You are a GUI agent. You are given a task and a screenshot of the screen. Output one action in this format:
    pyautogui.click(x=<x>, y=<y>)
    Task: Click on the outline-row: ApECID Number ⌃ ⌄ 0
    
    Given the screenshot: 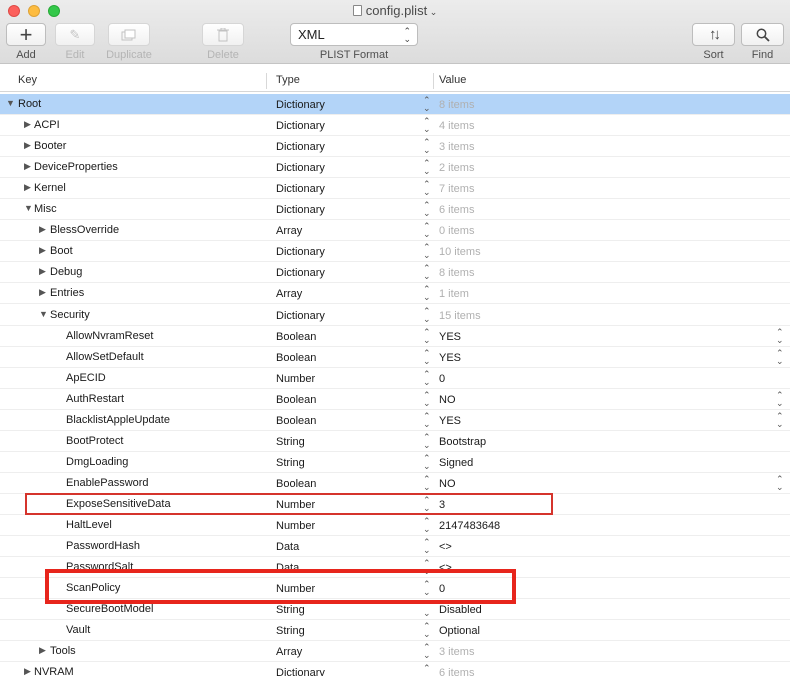 What is the action you would take?
    pyautogui.click(x=395, y=378)
    